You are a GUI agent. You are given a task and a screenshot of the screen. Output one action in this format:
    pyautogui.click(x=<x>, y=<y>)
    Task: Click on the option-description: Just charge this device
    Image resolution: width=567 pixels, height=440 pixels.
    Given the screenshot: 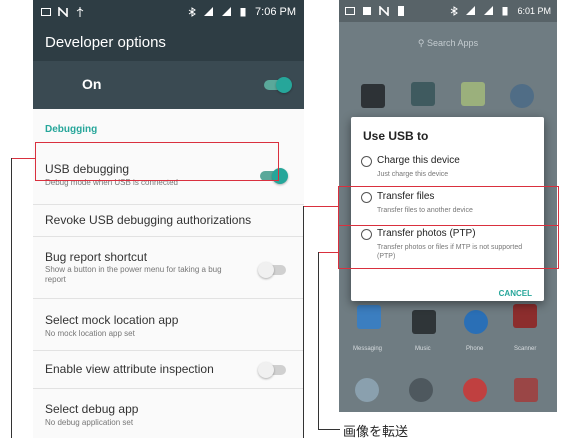 What is the action you would take?
    pyautogui.click(x=413, y=174)
    